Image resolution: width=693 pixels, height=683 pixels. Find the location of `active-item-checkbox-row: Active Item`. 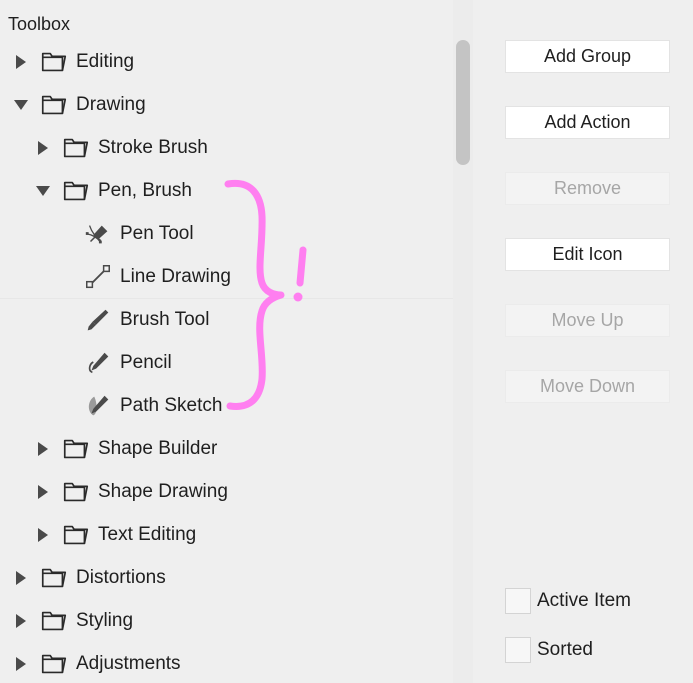

active-item-checkbox-row: Active Item is located at coordinates (568, 601).